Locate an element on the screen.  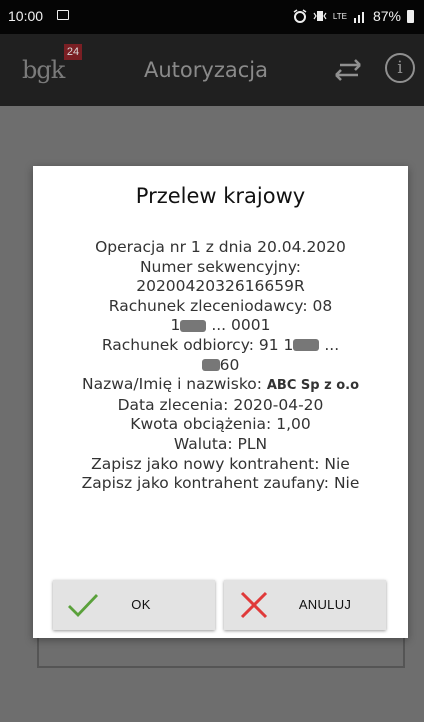
logo-badge: 24 is located at coordinates (73, 52).